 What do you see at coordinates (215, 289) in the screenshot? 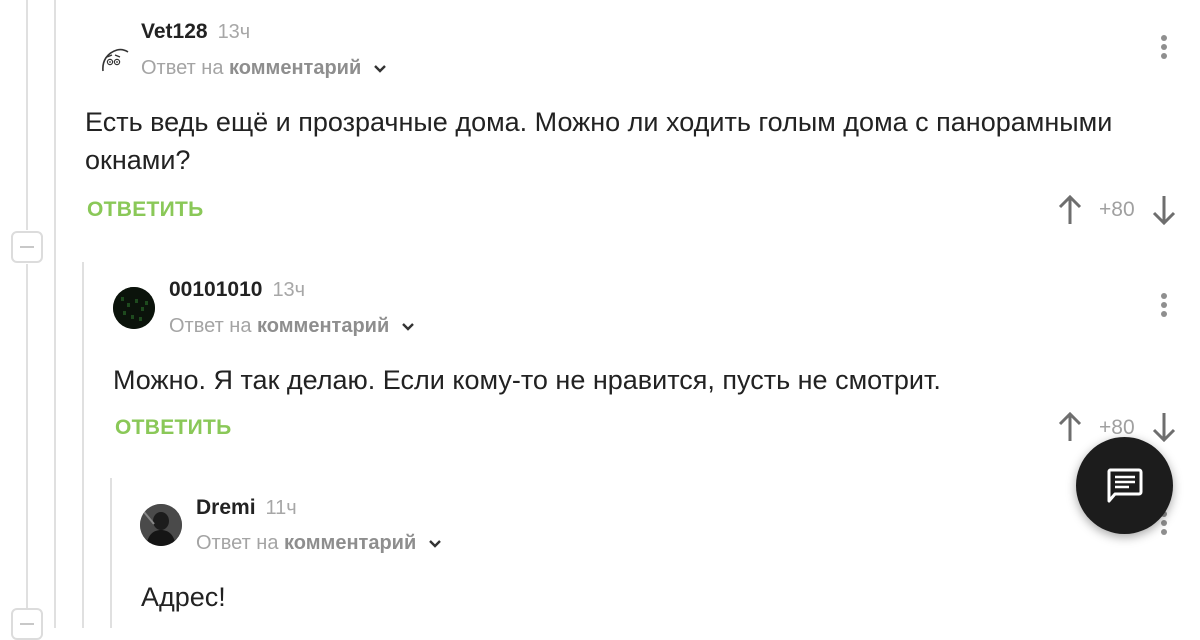
I see `comment-author: 00101010` at bounding box center [215, 289].